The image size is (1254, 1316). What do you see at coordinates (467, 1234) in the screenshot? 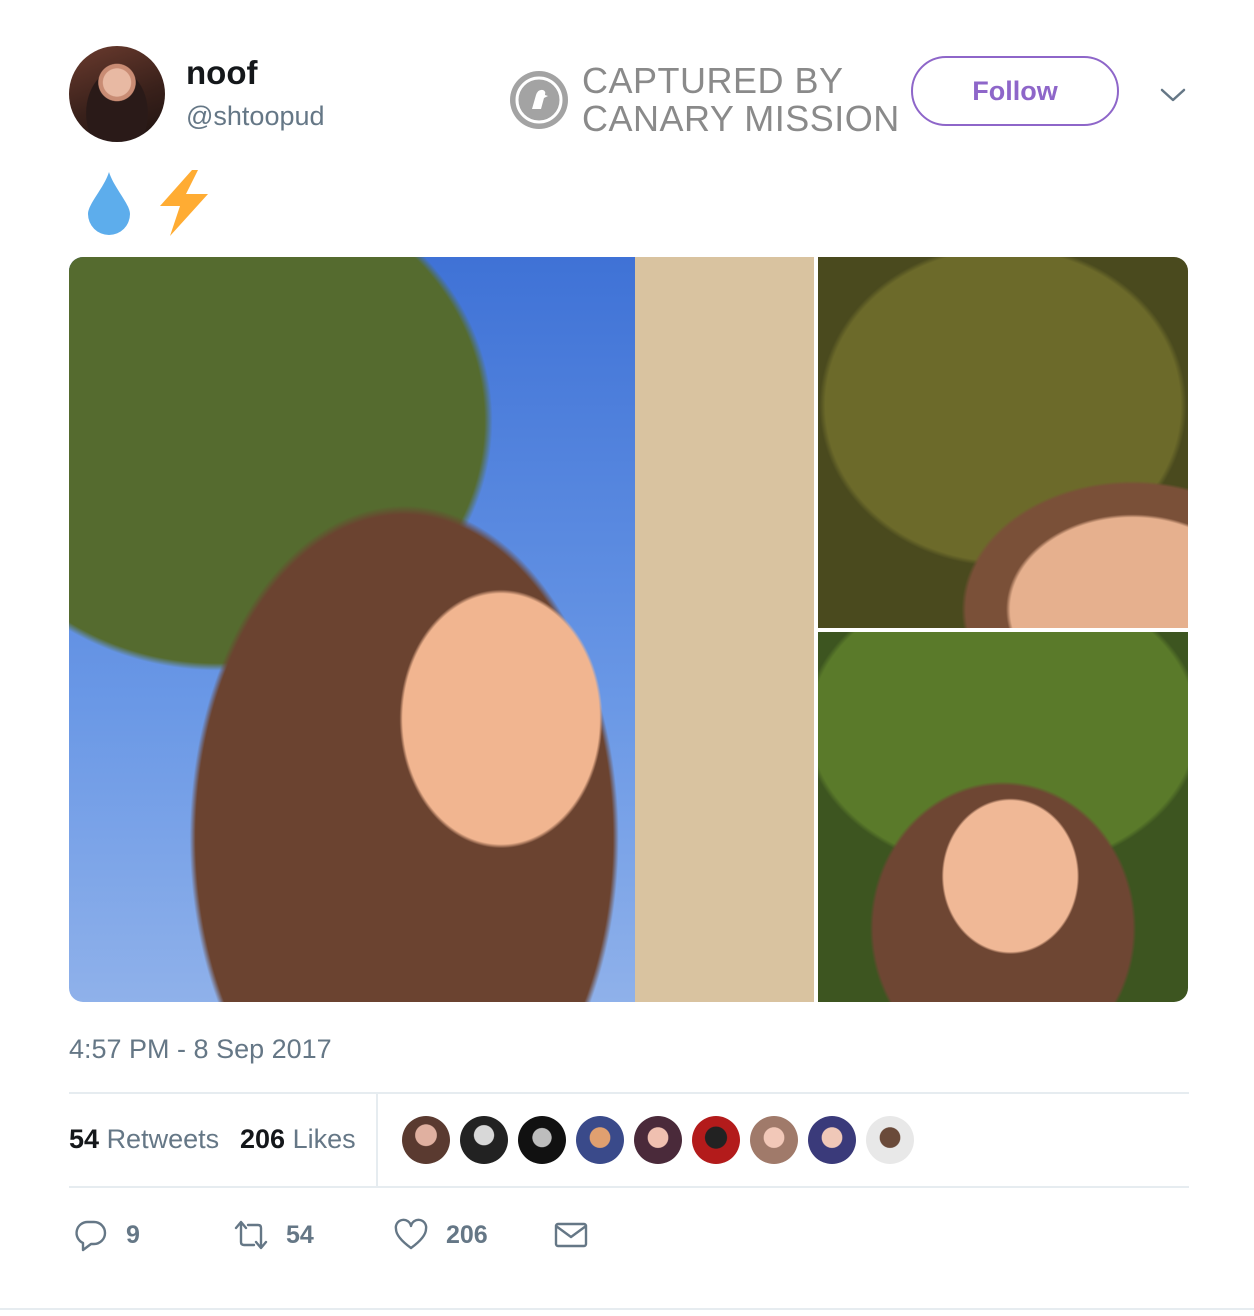
I see `like-count: 206` at bounding box center [467, 1234].